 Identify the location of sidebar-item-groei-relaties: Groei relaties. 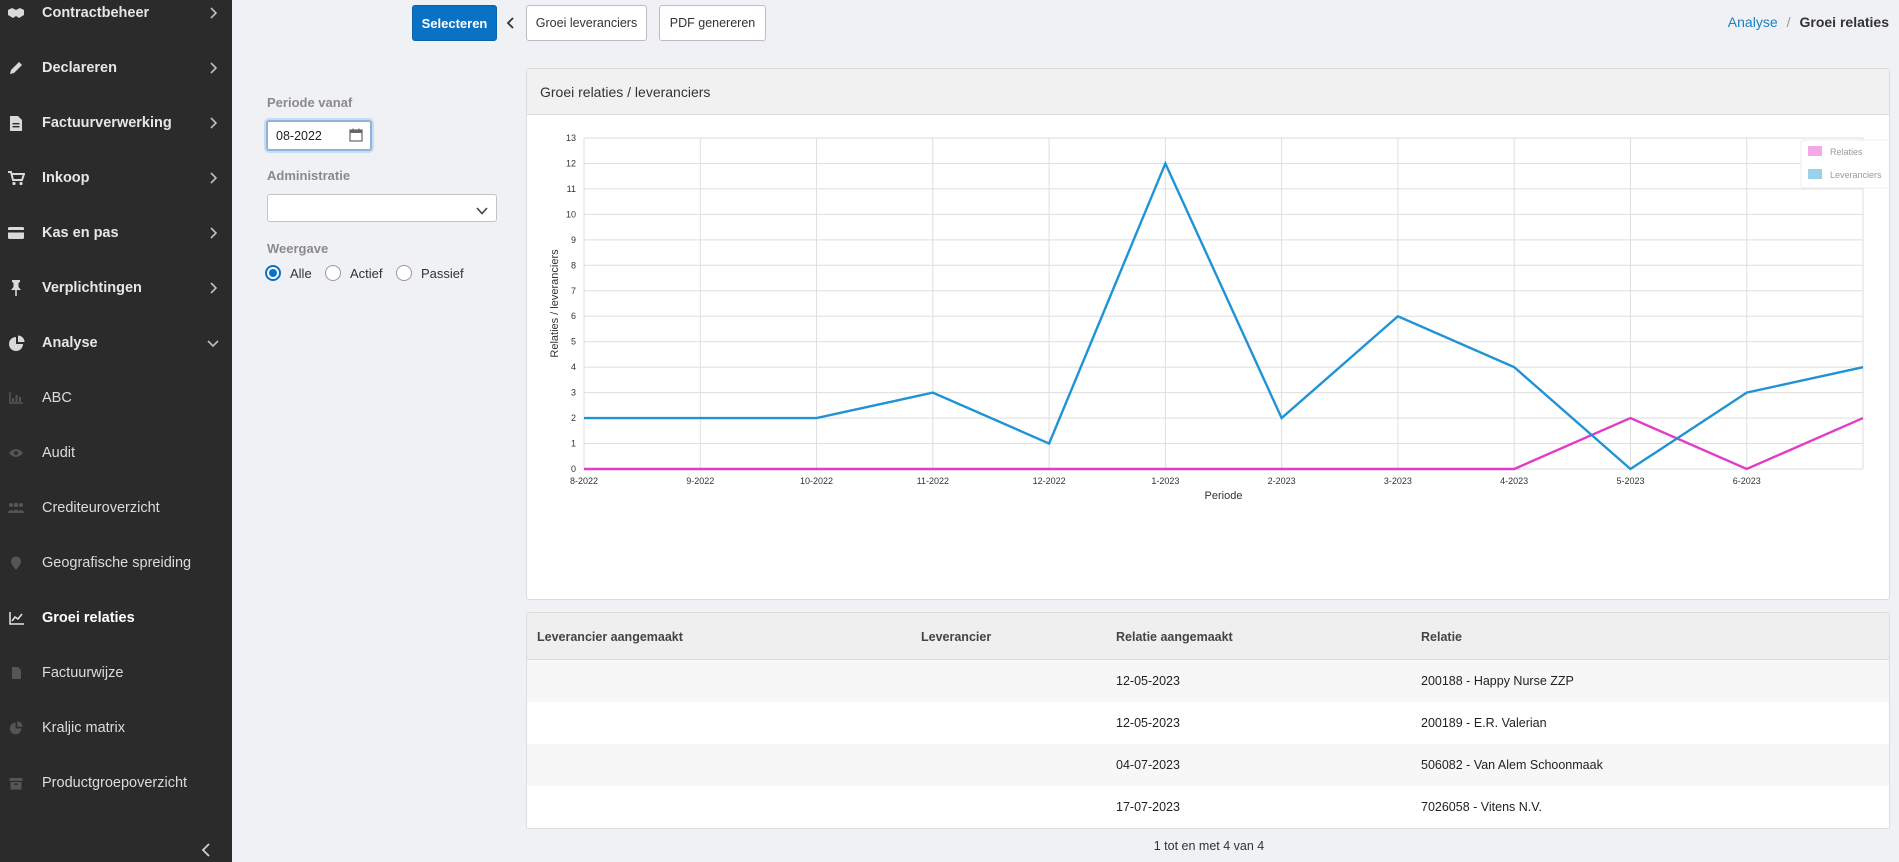
(116, 618).